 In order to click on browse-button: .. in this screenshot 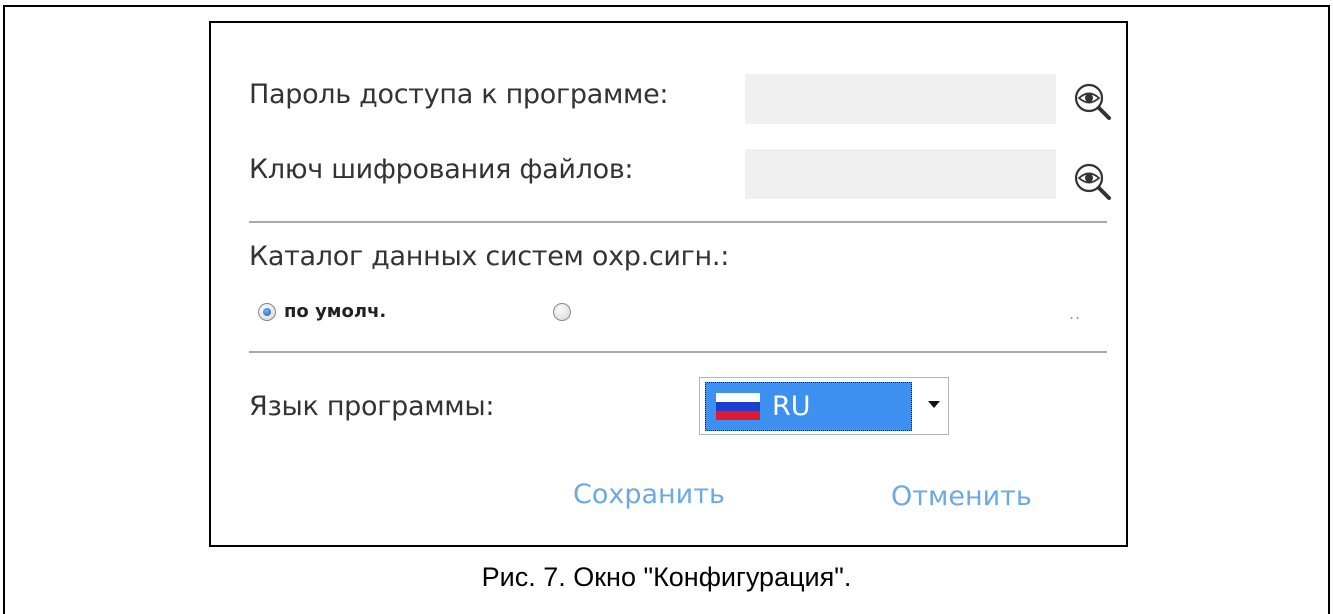, I will do `click(1075, 313)`.